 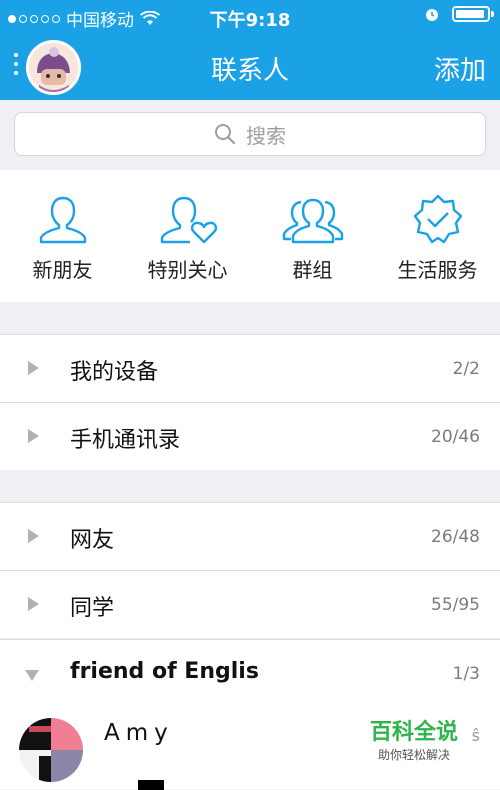 I want to click on badge-check-icon, so click(x=437, y=219).